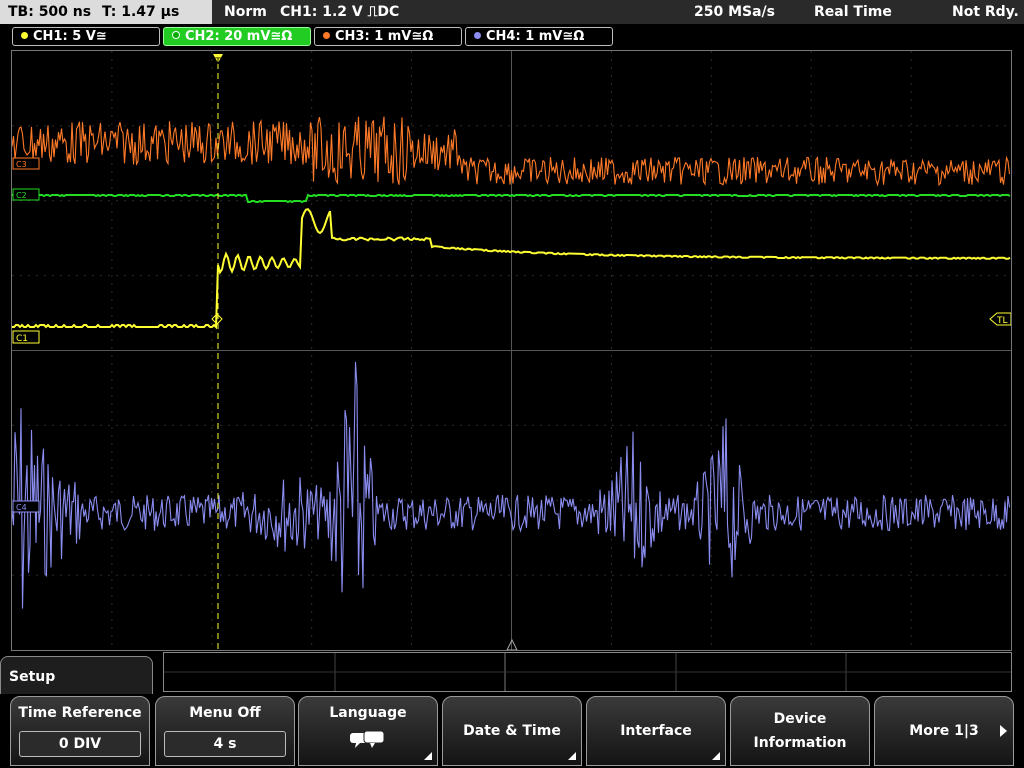  I want to click on menu-off-button: Menu Off 4 s, so click(225, 731).